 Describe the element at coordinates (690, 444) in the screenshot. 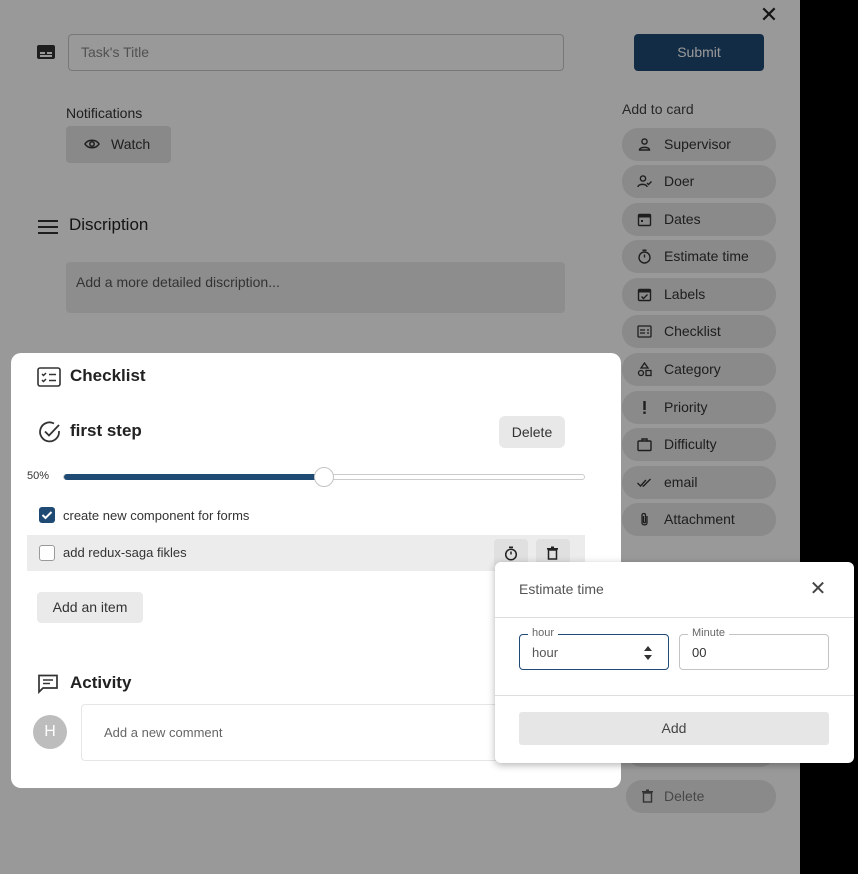

I see `difficulty-label: Difficulty` at that location.